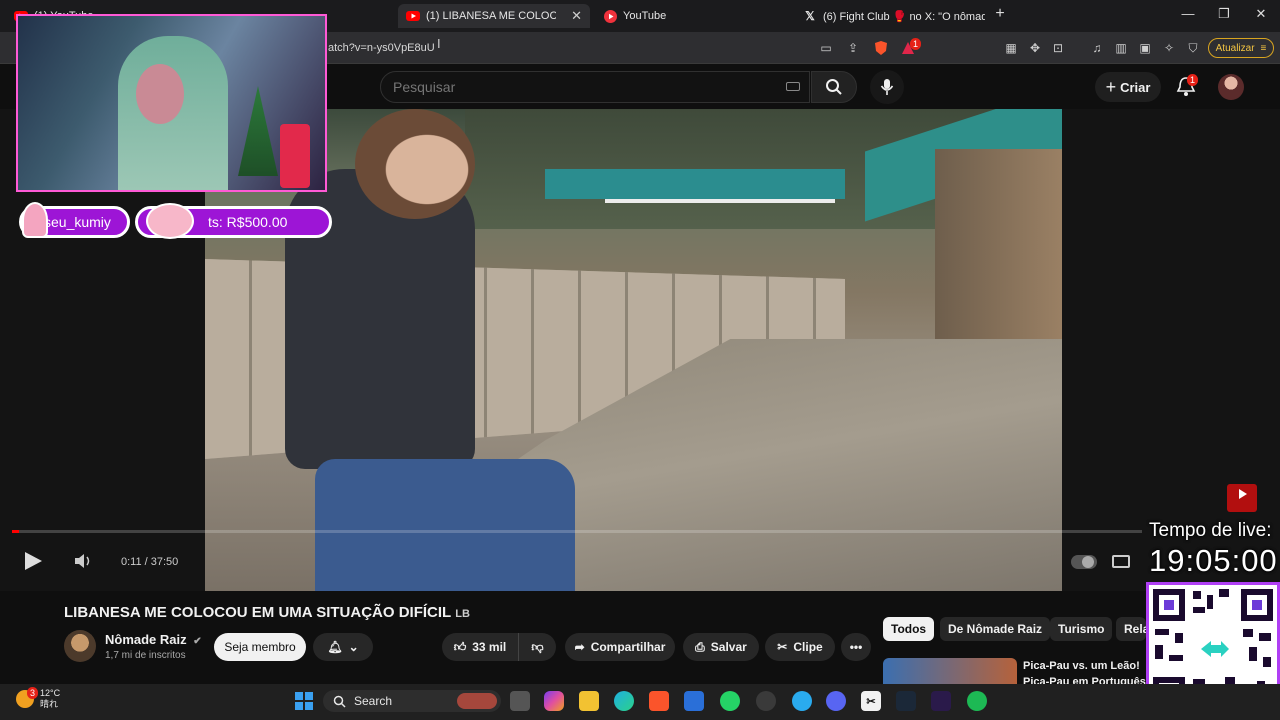  I want to click on brave-icon, so click(659, 701).